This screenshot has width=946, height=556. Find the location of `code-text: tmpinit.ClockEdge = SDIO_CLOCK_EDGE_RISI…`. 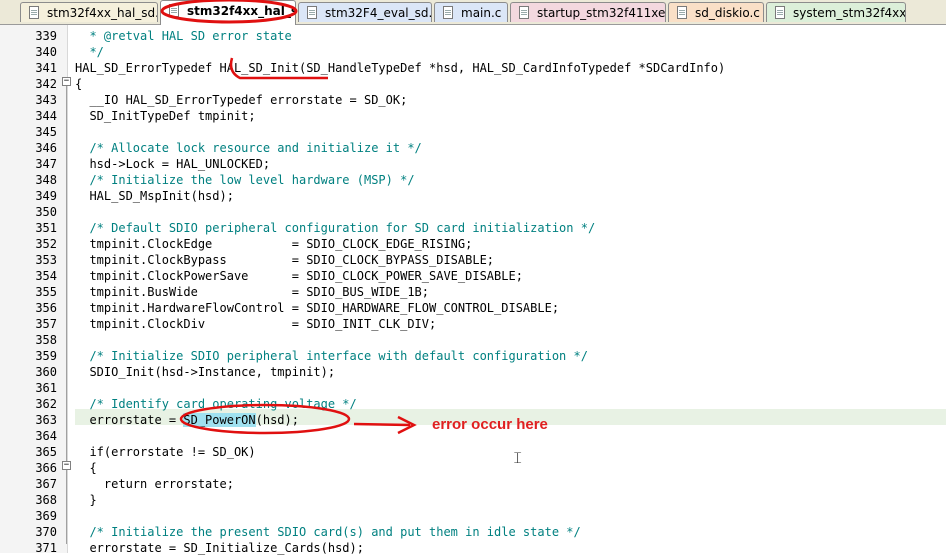

code-text: tmpinit.ClockEdge = SDIO_CLOCK_EDGE_RISI… is located at coordinates (274, 244).